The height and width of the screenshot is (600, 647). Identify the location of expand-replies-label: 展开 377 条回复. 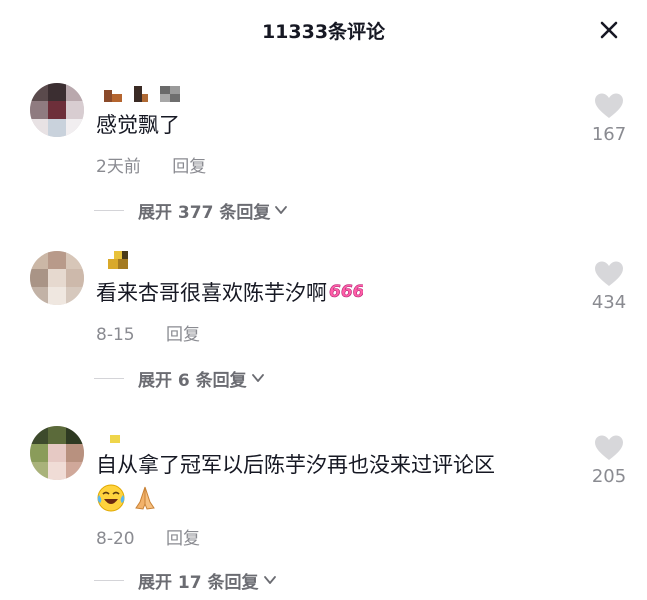
(204, 212).